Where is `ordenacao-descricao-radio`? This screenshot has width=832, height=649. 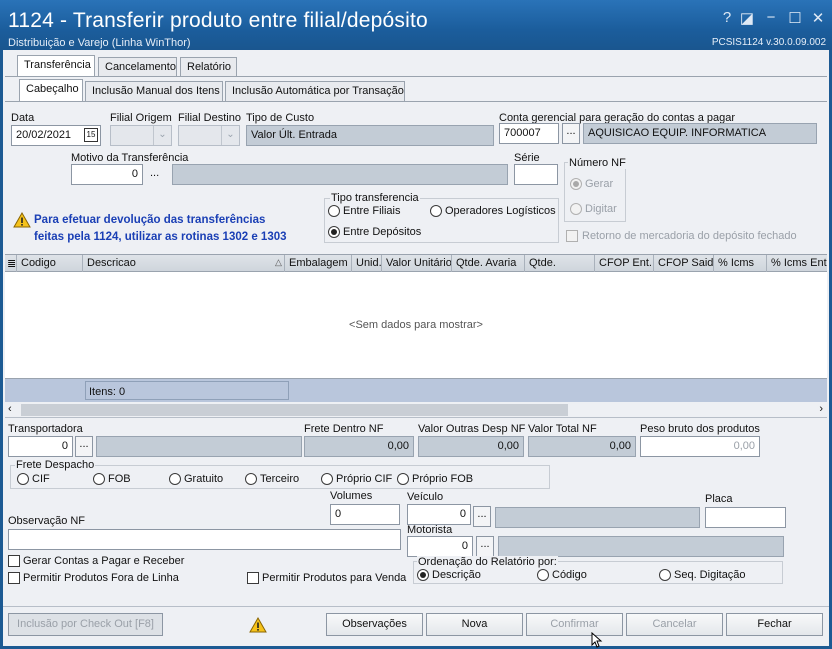 ordenacao-descricao-radio is located at coordinates (423, 575).